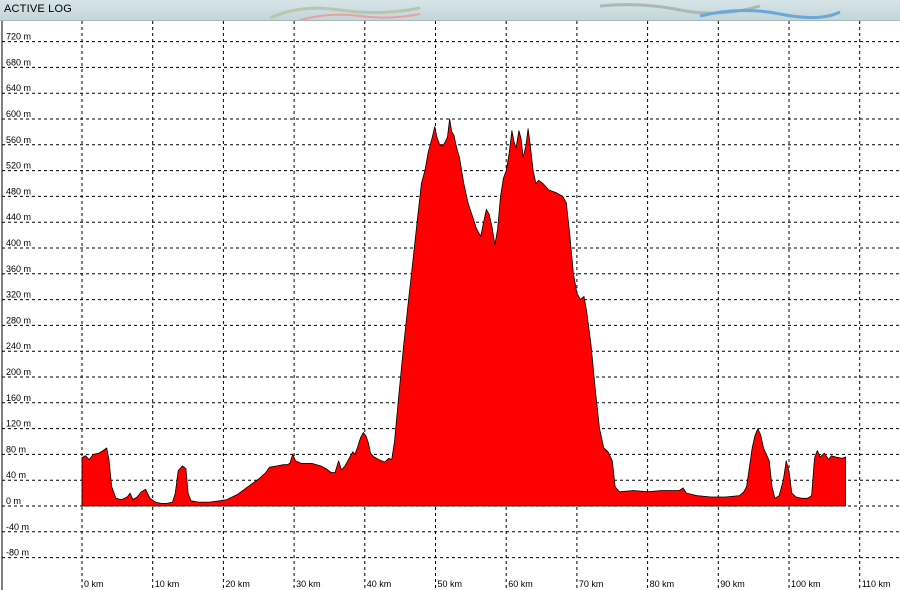 The image size is (900, 590). What do you see at coordinates (167, 584) in the screenshot?
I see `x-tick-label: 10 km` at bounding box center [167, 584].